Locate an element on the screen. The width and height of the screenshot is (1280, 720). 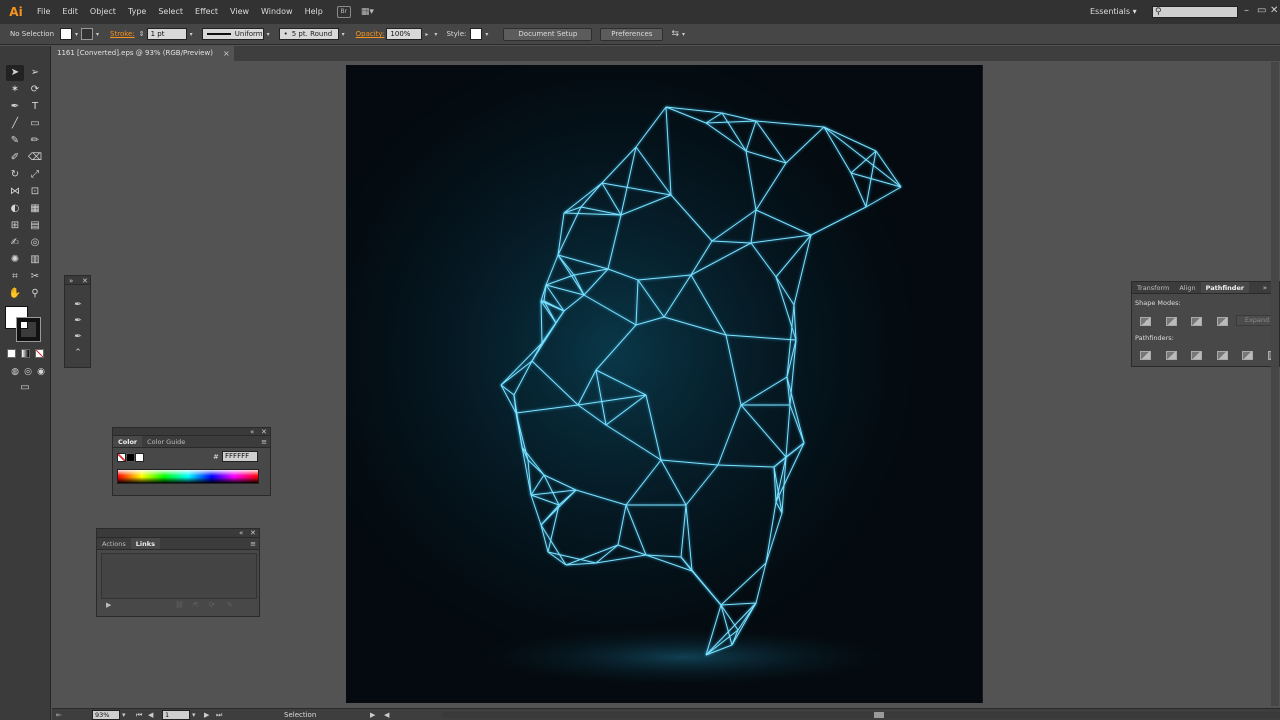
draw-inside-icon: ◉ is located at coordinates (41, 372).